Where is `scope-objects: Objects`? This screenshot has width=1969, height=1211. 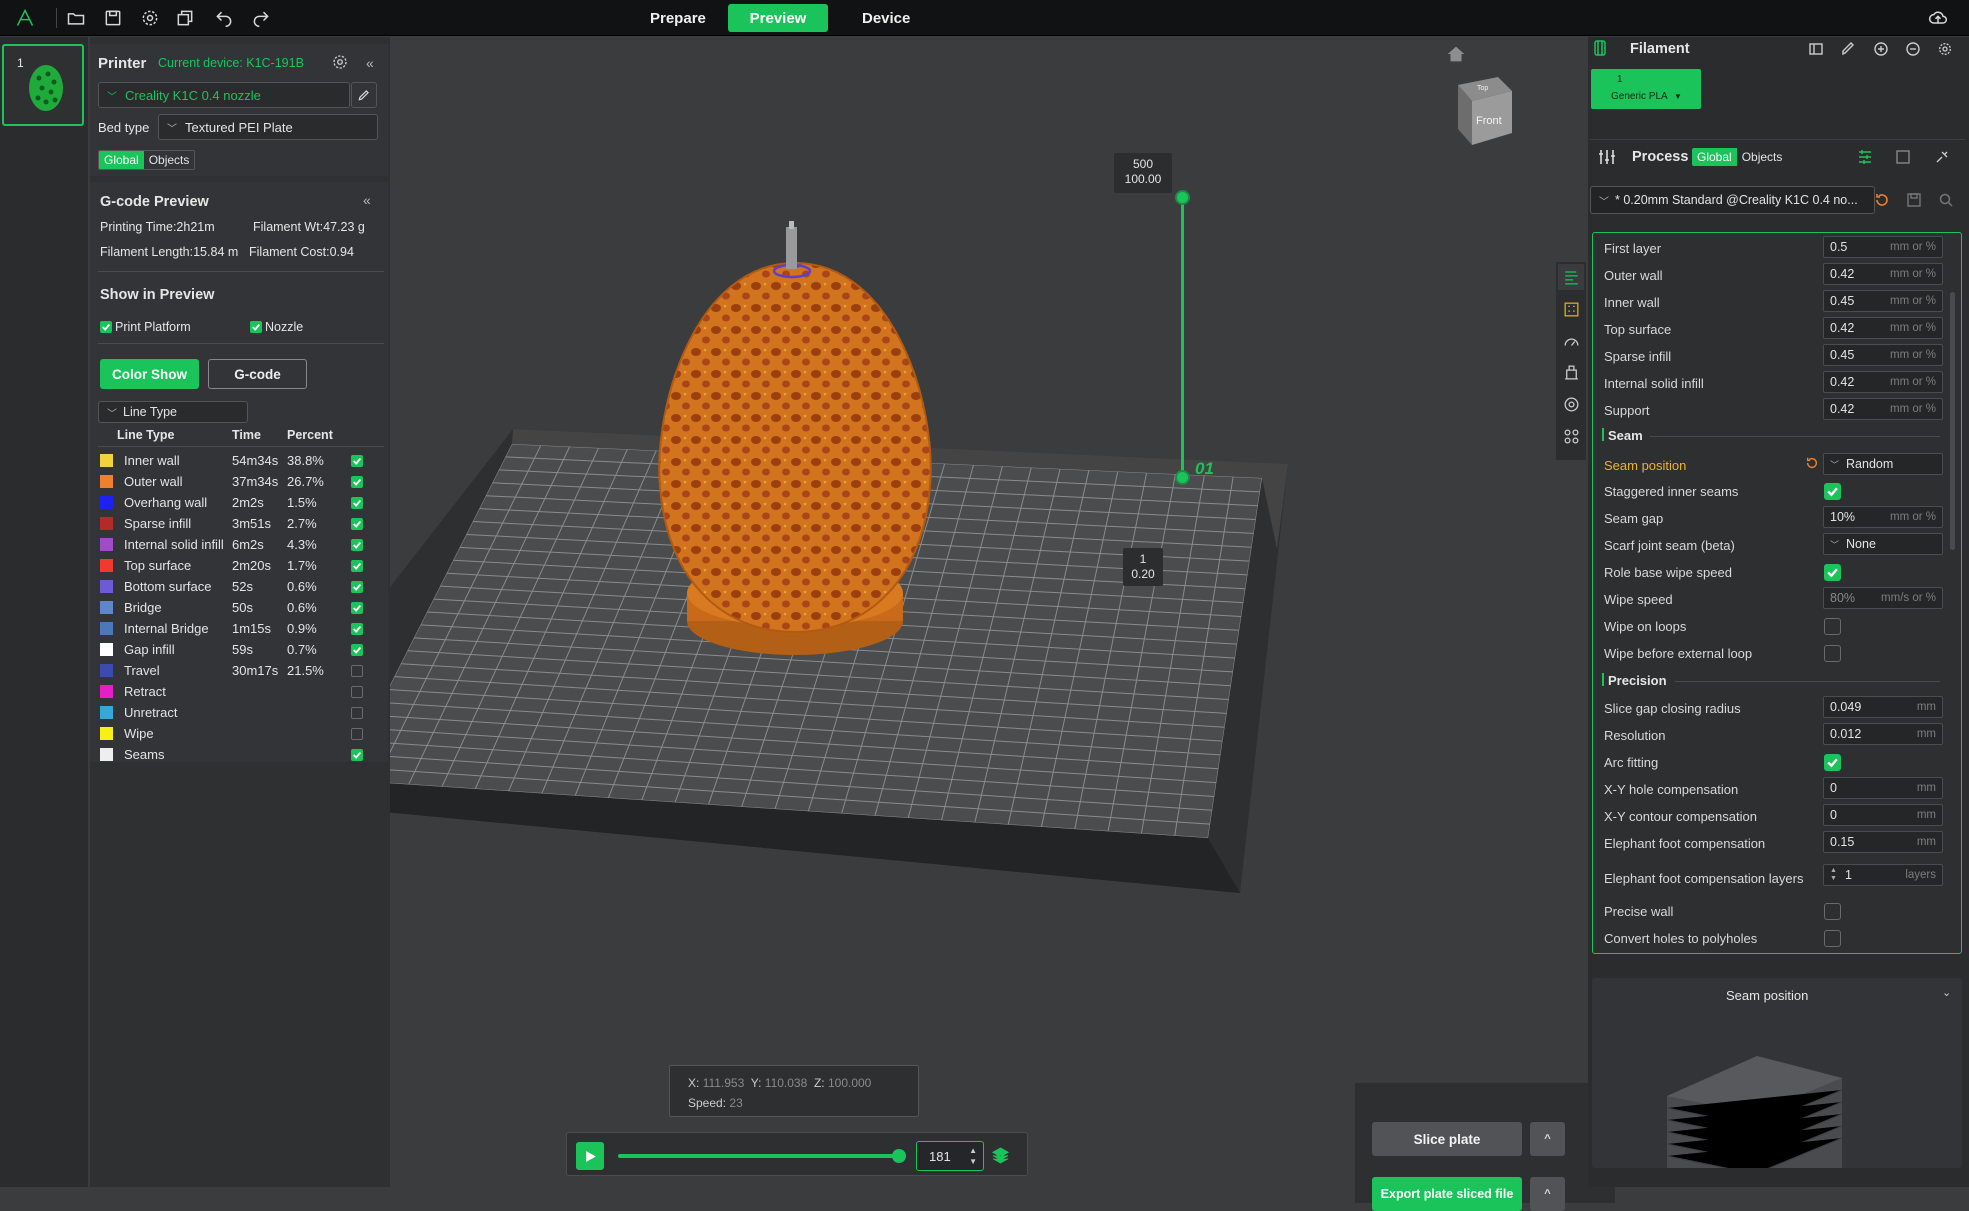
scope-objects: Objects is located at coordinates (169, 160).